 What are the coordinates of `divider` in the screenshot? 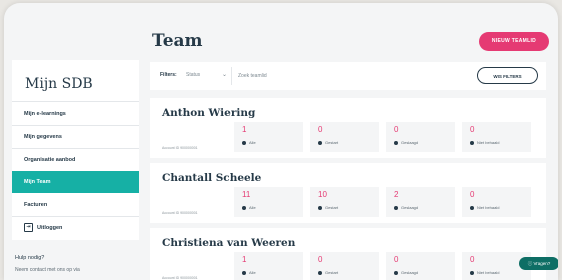 It's located at (75, 101).